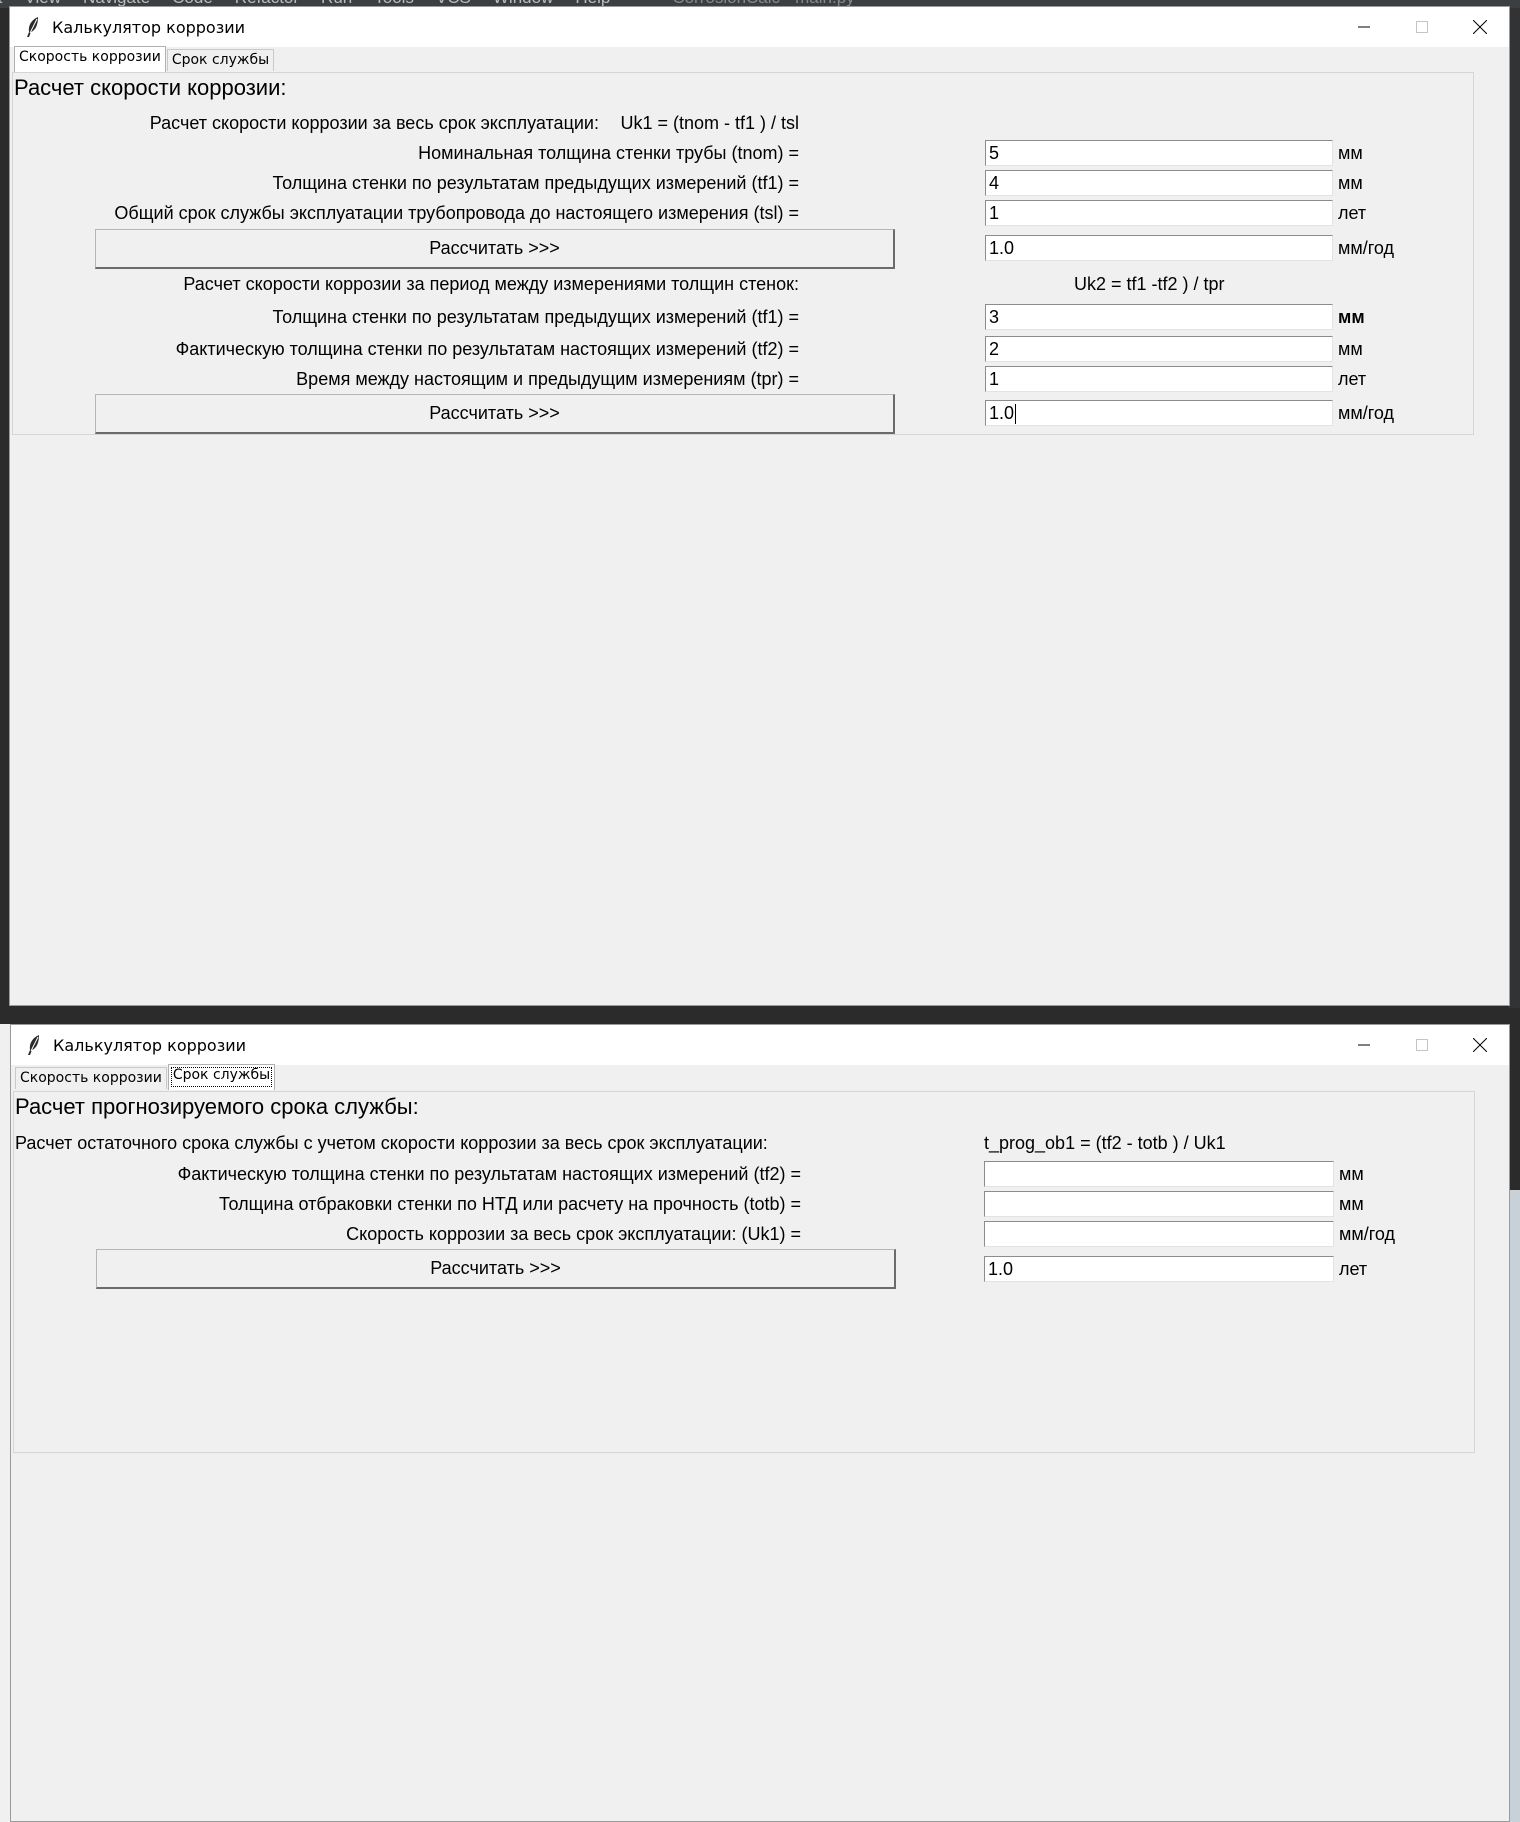 Image resolution: width=1520 pixels, height=1822 pixels. I want to click on section1-formula: Uk1 = (tnom - tf1 ) / tsl, so click(709, 123).